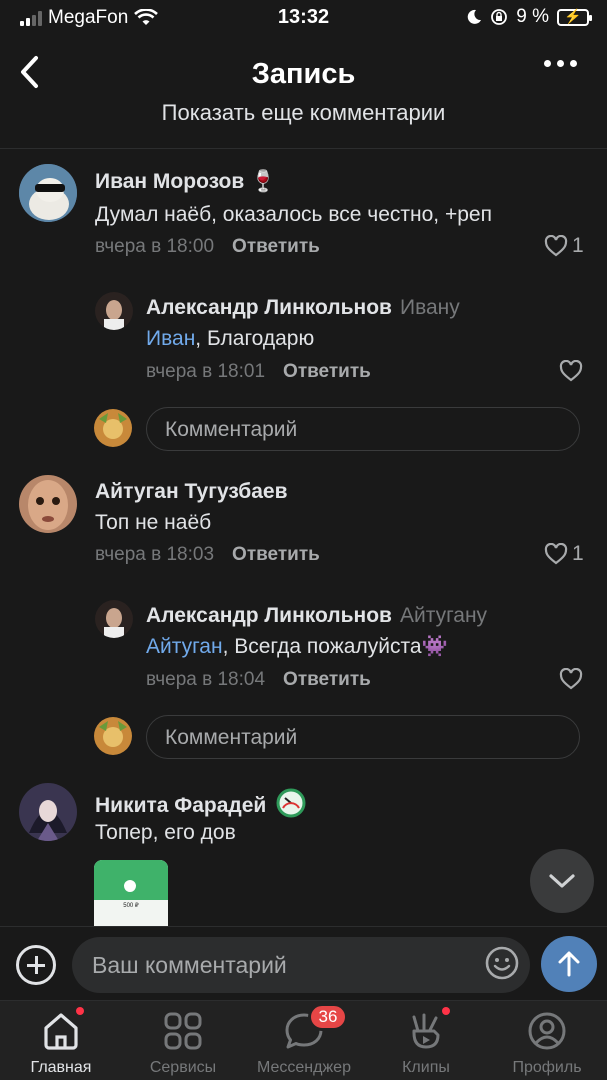  What do you see at coordinates (165, 832) in the screenshot?
I see `comment-text: Топер, его дов` at bounding box center [165, 832].